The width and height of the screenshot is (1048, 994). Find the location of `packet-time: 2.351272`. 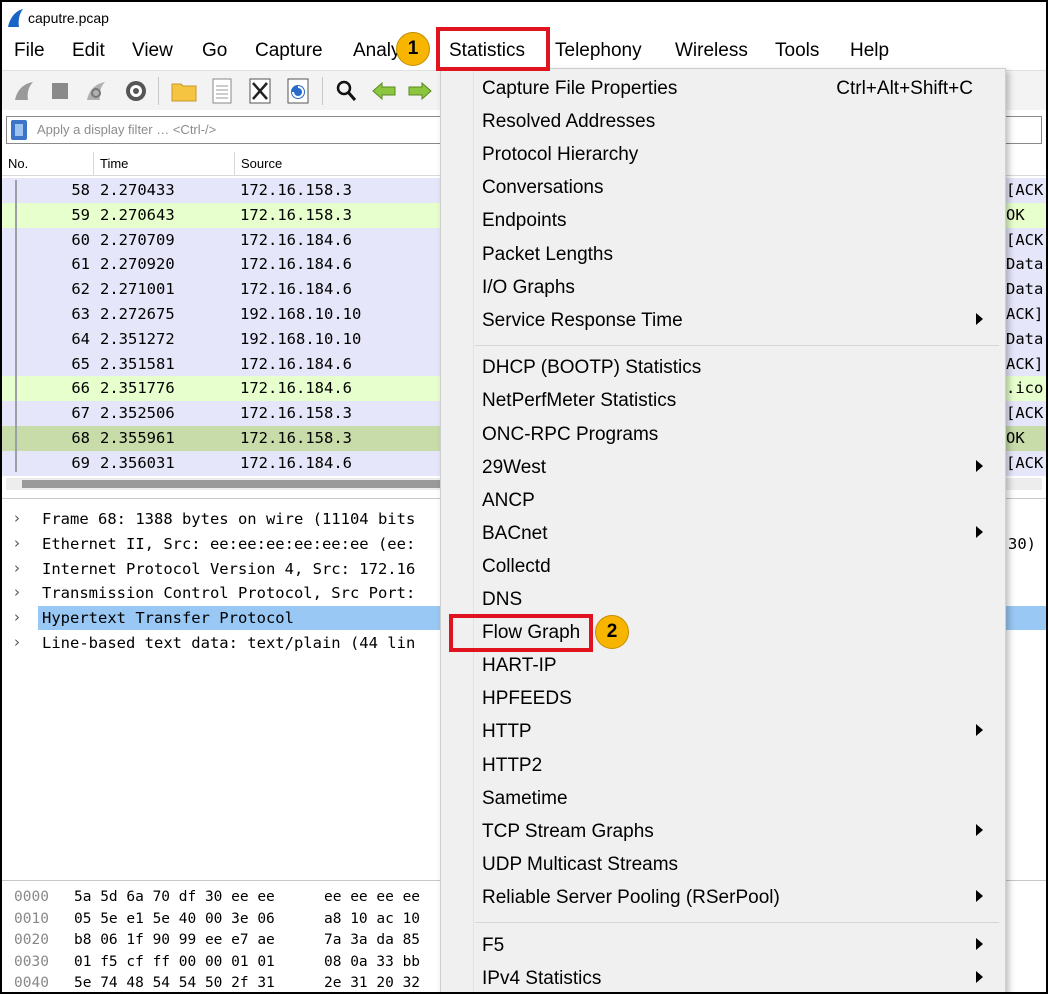

packet-time: 2.351272 is located at coordinates (137, 338).